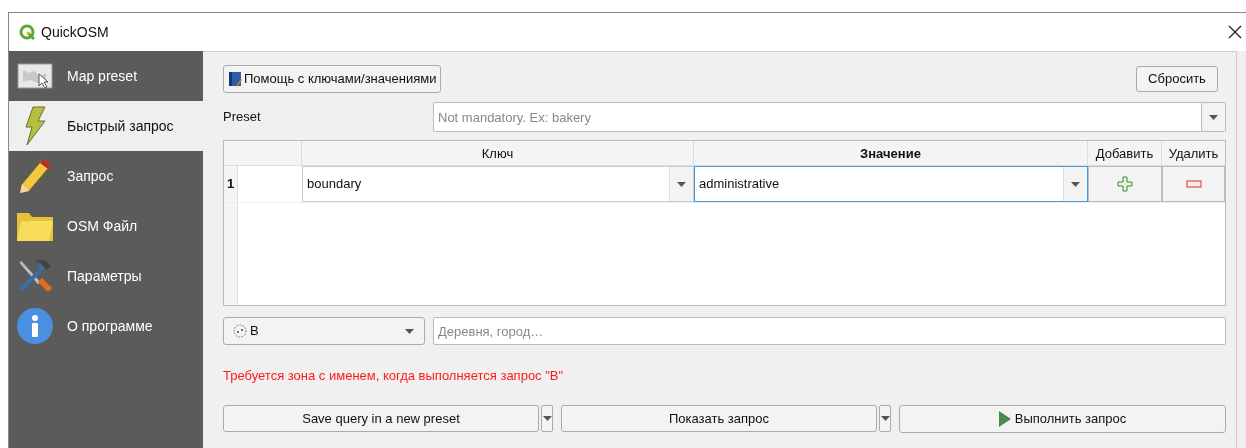 The width and height of the screenshot is (1246, 448). What do you see at coordinates (231, 184) in the screenshot?
I see `row-number: 1` at bounding box center [231, 184].